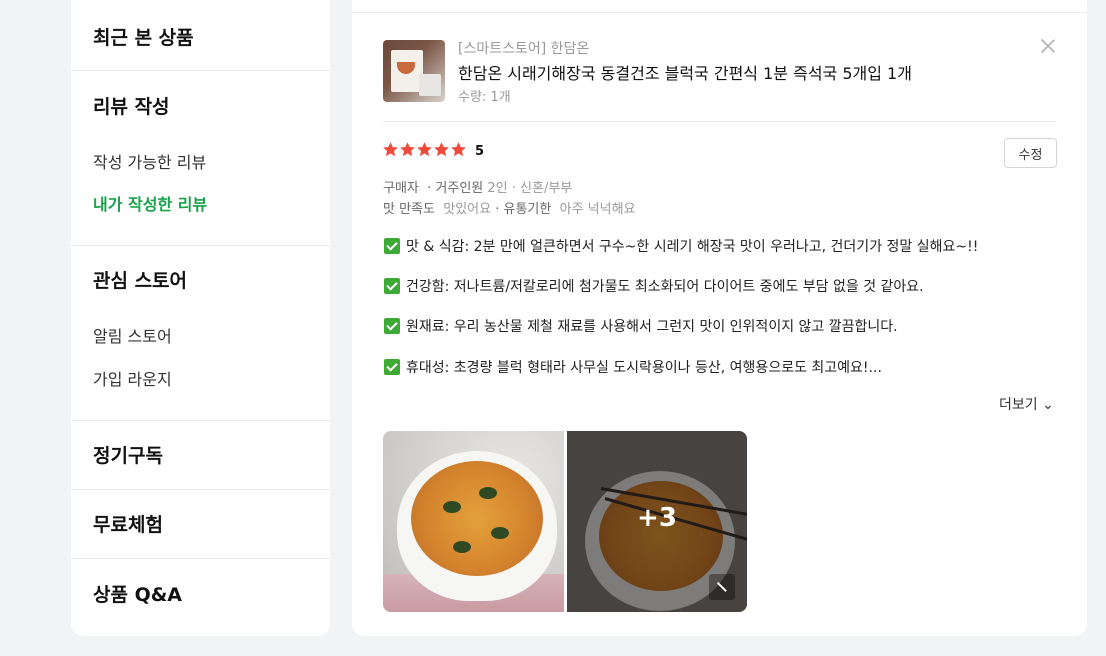 The image size is (1106, 656). I want to click on taste-value: 맛있어요, so click(467, 209).